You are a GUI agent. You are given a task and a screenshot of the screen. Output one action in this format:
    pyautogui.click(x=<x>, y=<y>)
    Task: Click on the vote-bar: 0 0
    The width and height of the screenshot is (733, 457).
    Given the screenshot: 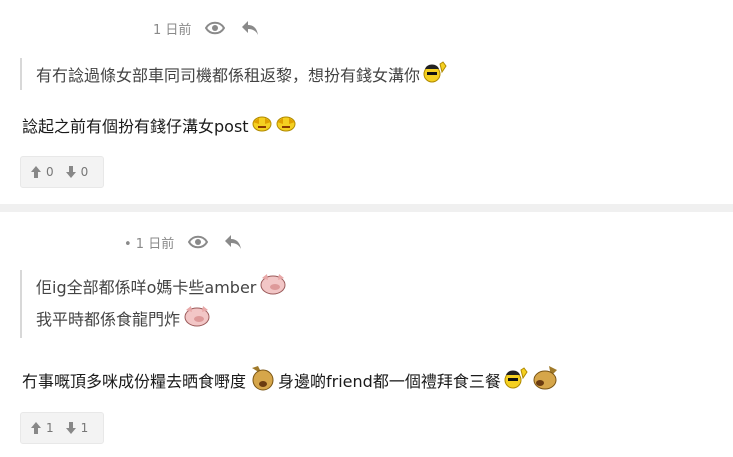 What is the action you would take?
    pyautogui.click(x=62, y=172)
    